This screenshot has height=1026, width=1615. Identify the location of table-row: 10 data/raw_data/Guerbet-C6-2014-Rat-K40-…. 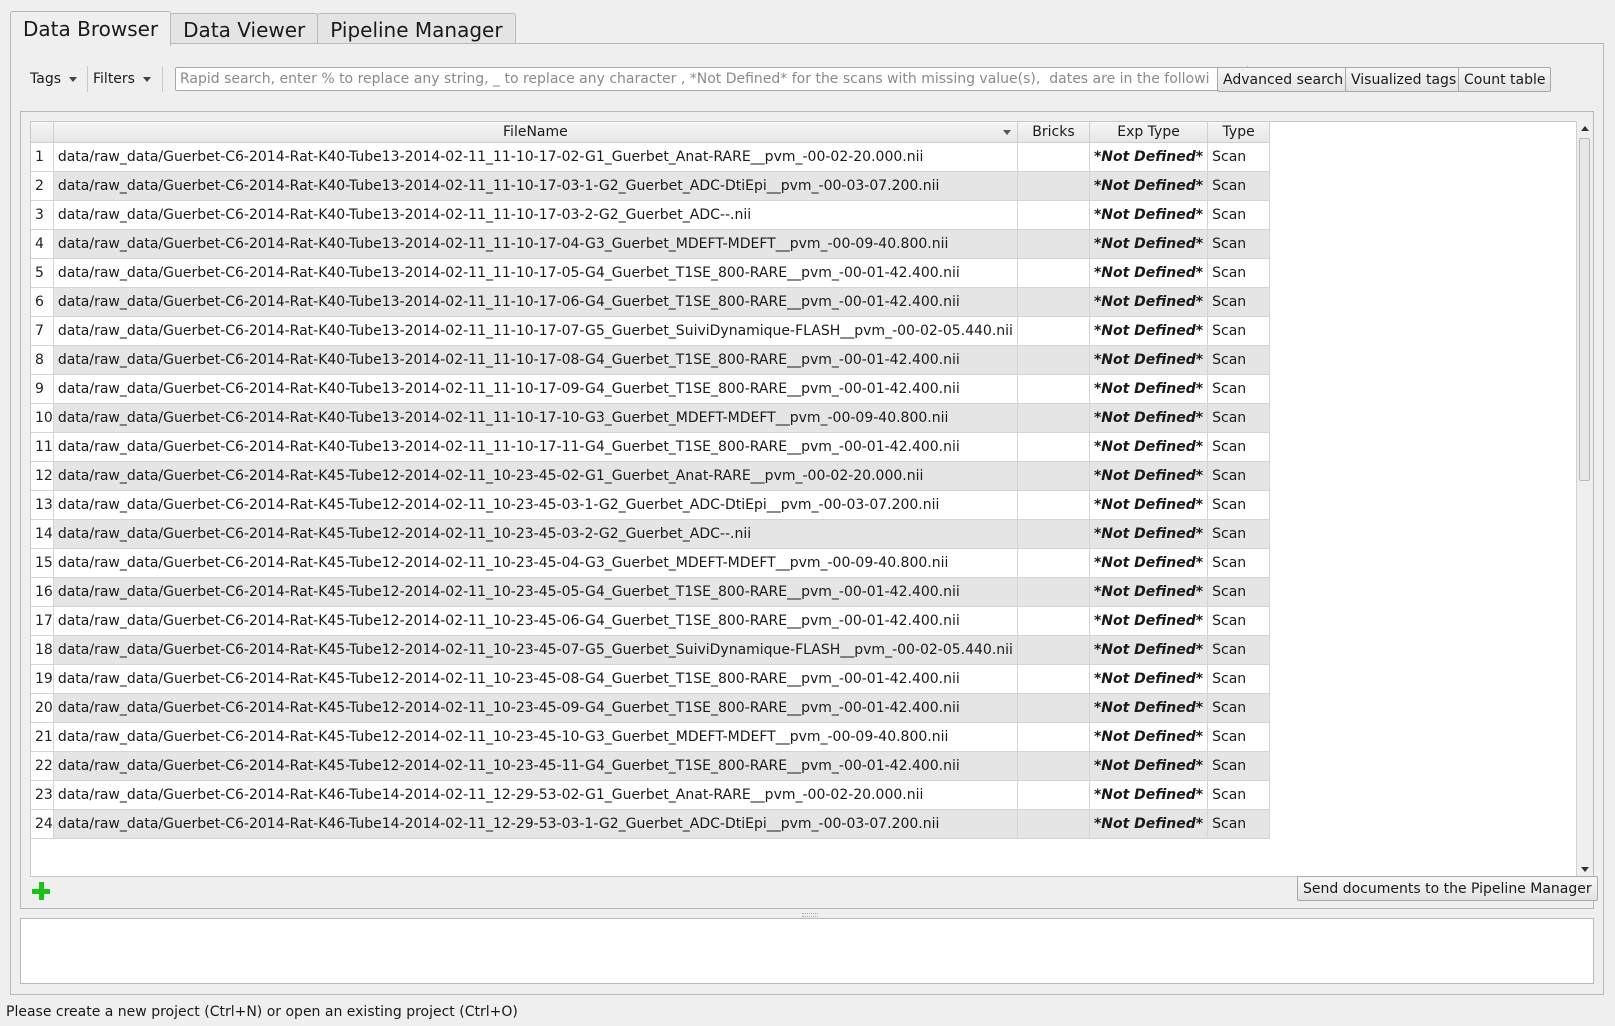
(651, 418).